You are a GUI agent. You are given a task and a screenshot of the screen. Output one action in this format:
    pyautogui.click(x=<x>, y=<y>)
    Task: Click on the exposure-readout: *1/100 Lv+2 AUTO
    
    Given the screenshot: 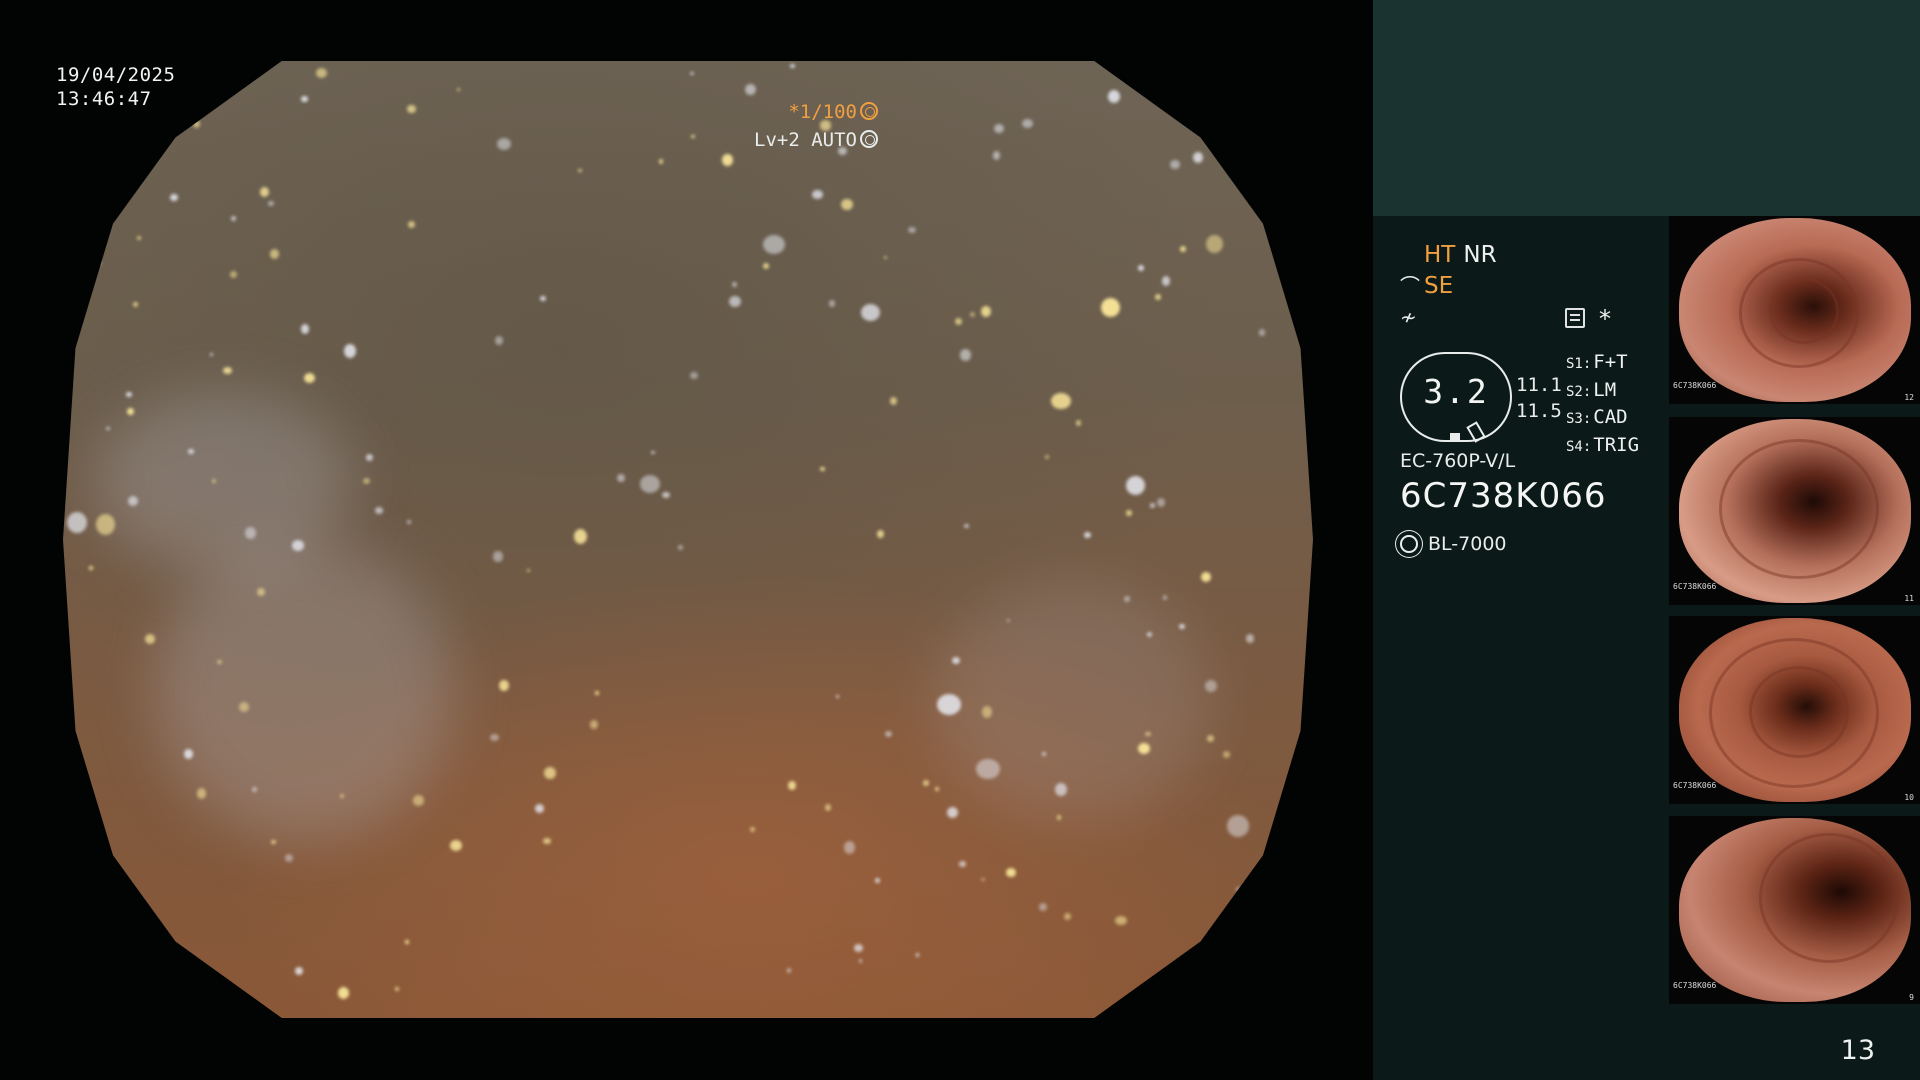 What is the action you would take?
    pyautogui.click(x=816, y=126)
    